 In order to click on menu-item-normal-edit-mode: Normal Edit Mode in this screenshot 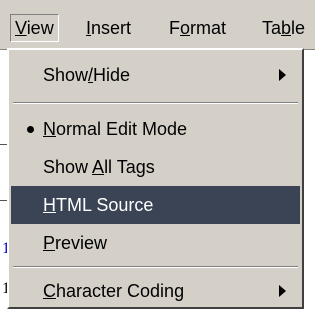, I will do `click(155, 129)`.